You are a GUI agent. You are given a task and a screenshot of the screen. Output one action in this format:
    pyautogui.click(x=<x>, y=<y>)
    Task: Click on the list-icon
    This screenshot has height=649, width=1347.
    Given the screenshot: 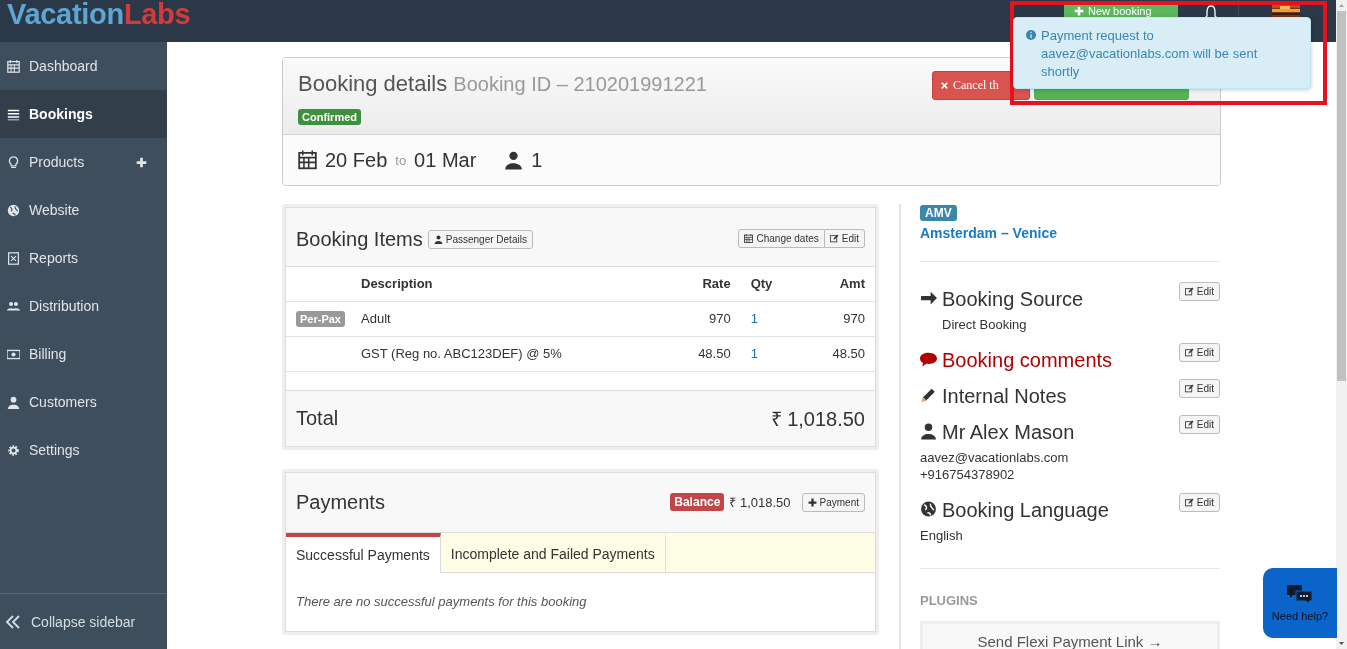 What is the action you would take?
    pyautogui.click(x=13, y=114)
    